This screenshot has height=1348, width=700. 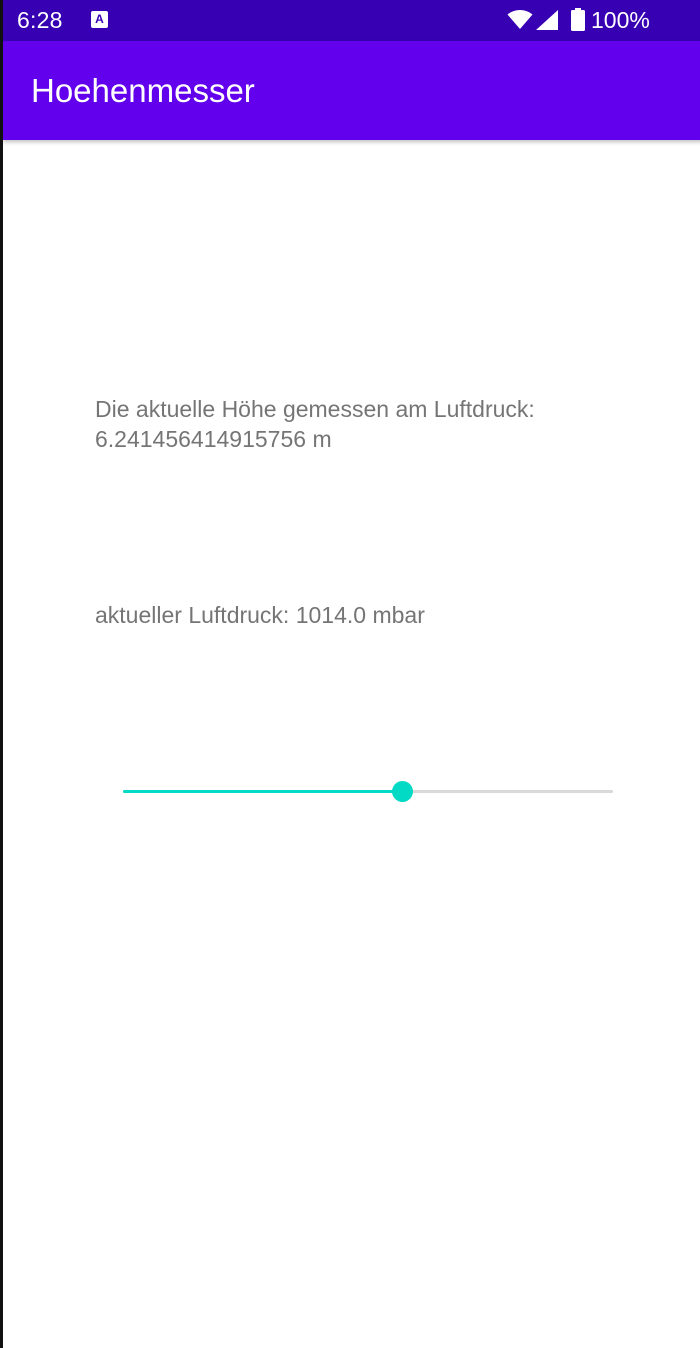 I want to click on status-bar: 6:28 100%, so click(x=351, y=20).